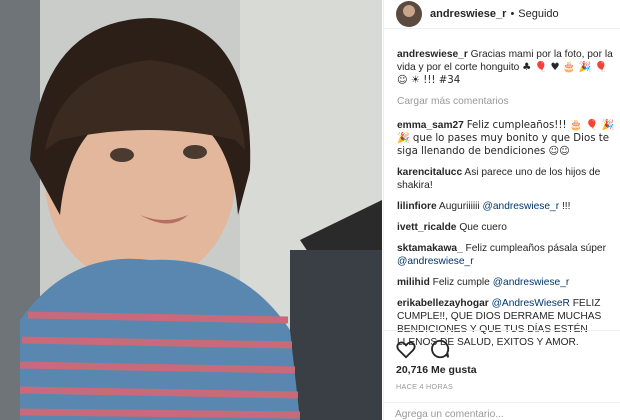 This screenshot has height=420, width=620. I want to click on list-item: milihid Feliz cumple @andreswiese_r, so click(506, 282).